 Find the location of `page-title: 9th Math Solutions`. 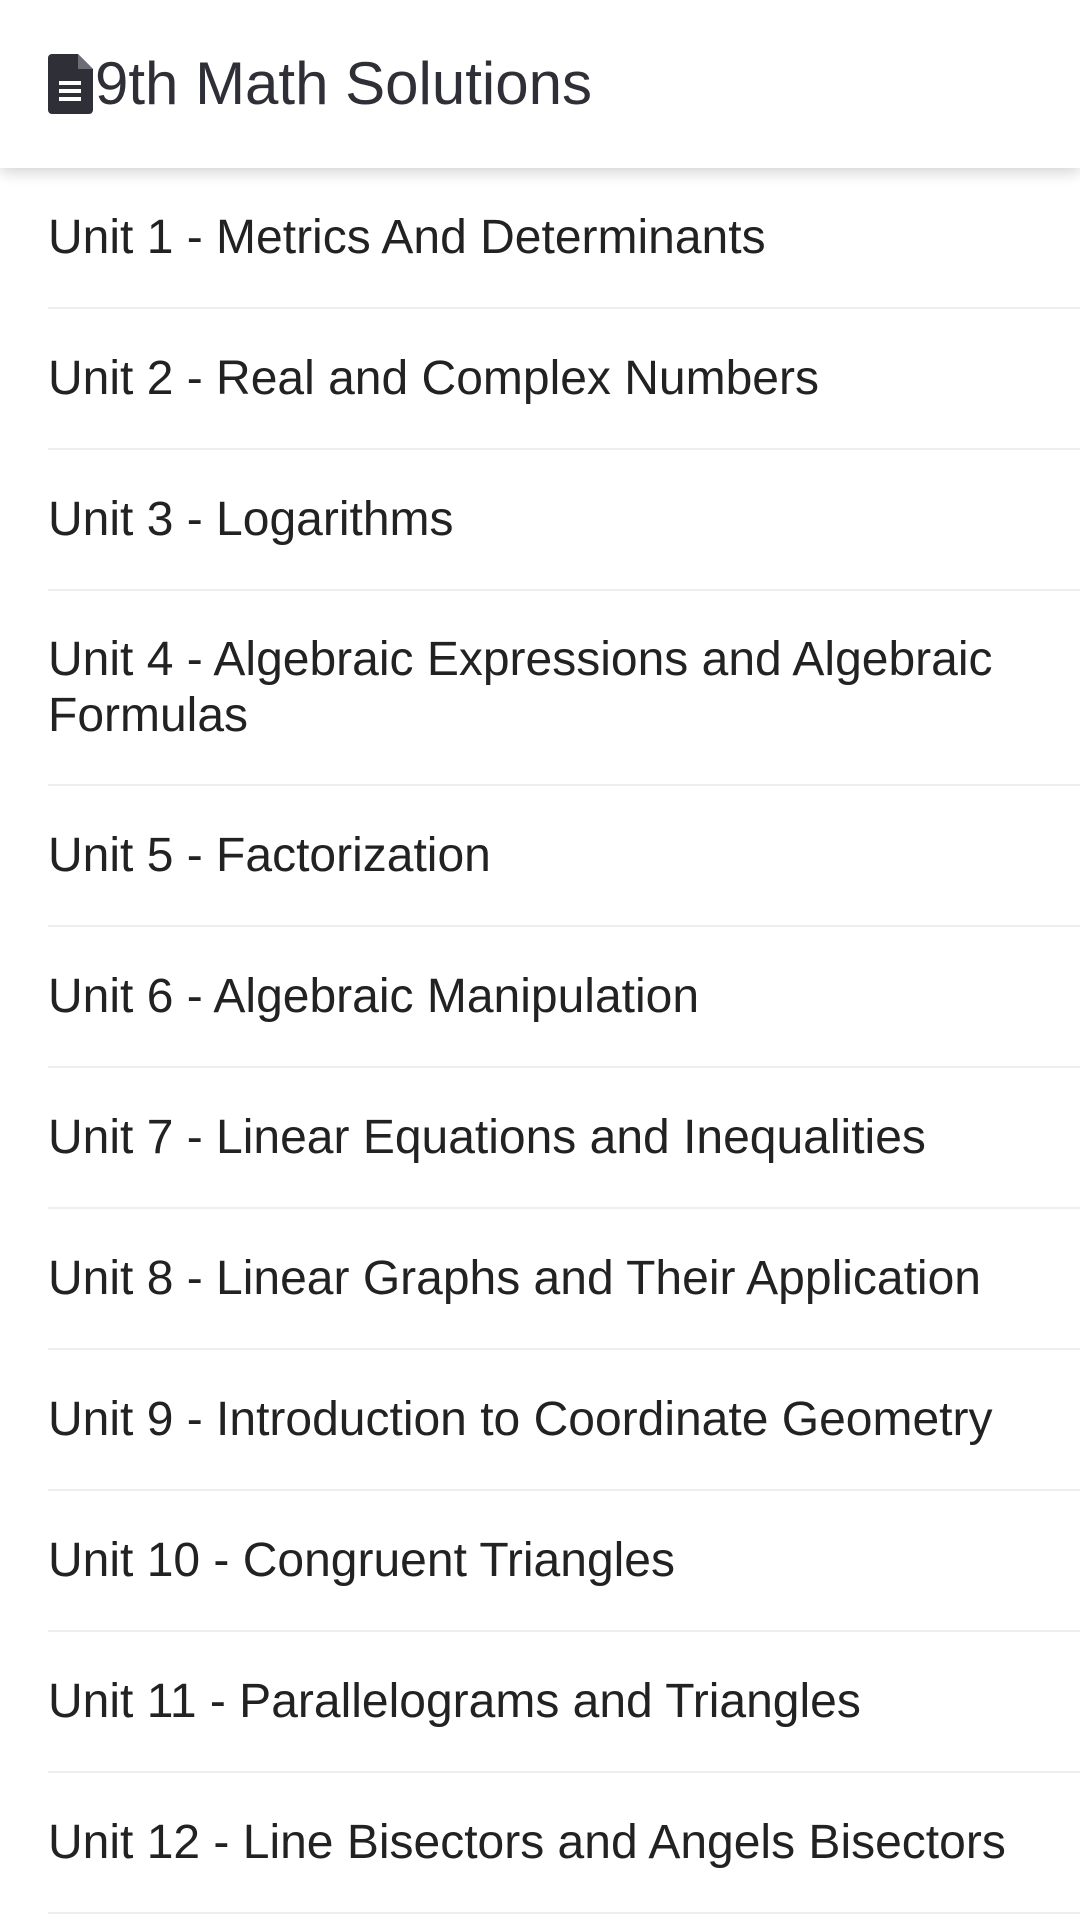

page-title: 9th Math Solutions is located at coordinates (343, 83).